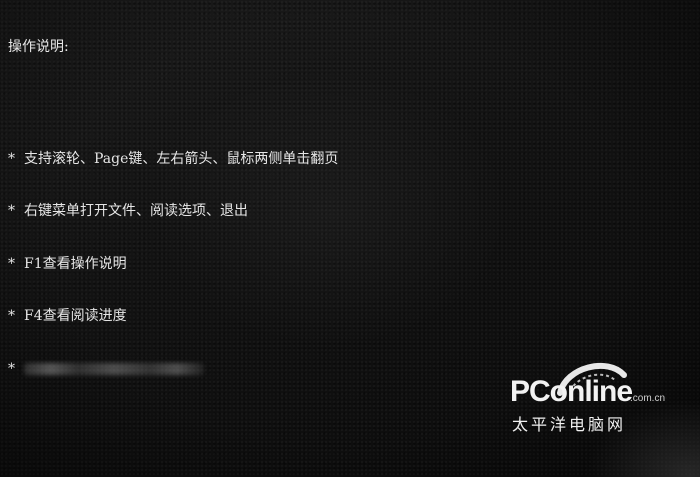  Describe the element at coordinates (114, 368) in the screenshot. I see `redacted-text-blur` at that location.